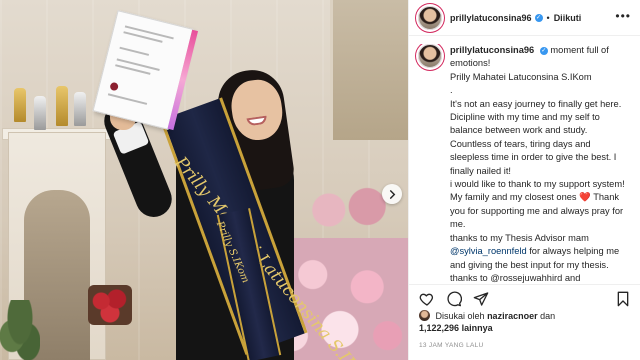  I want to click on liker-avatar, so click(424, 315).